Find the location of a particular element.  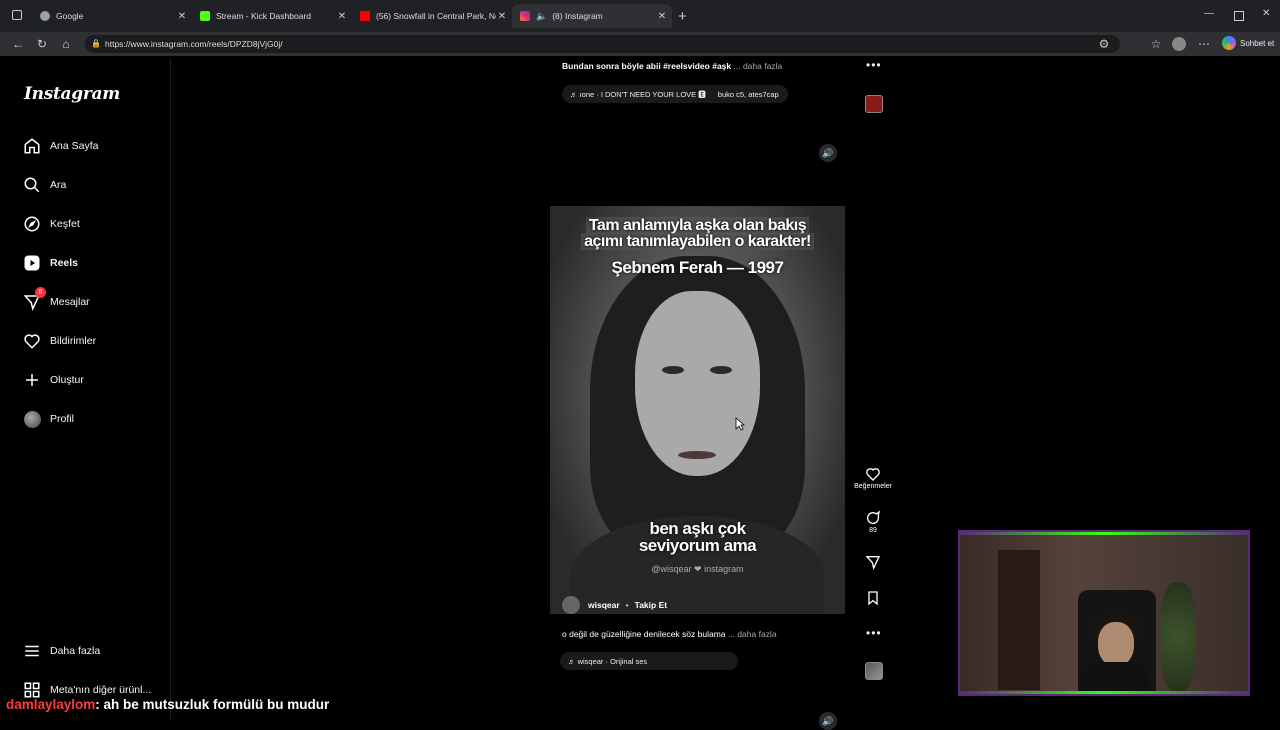

nav-notifications: Bildirimler is located at coordinates (59, 341).